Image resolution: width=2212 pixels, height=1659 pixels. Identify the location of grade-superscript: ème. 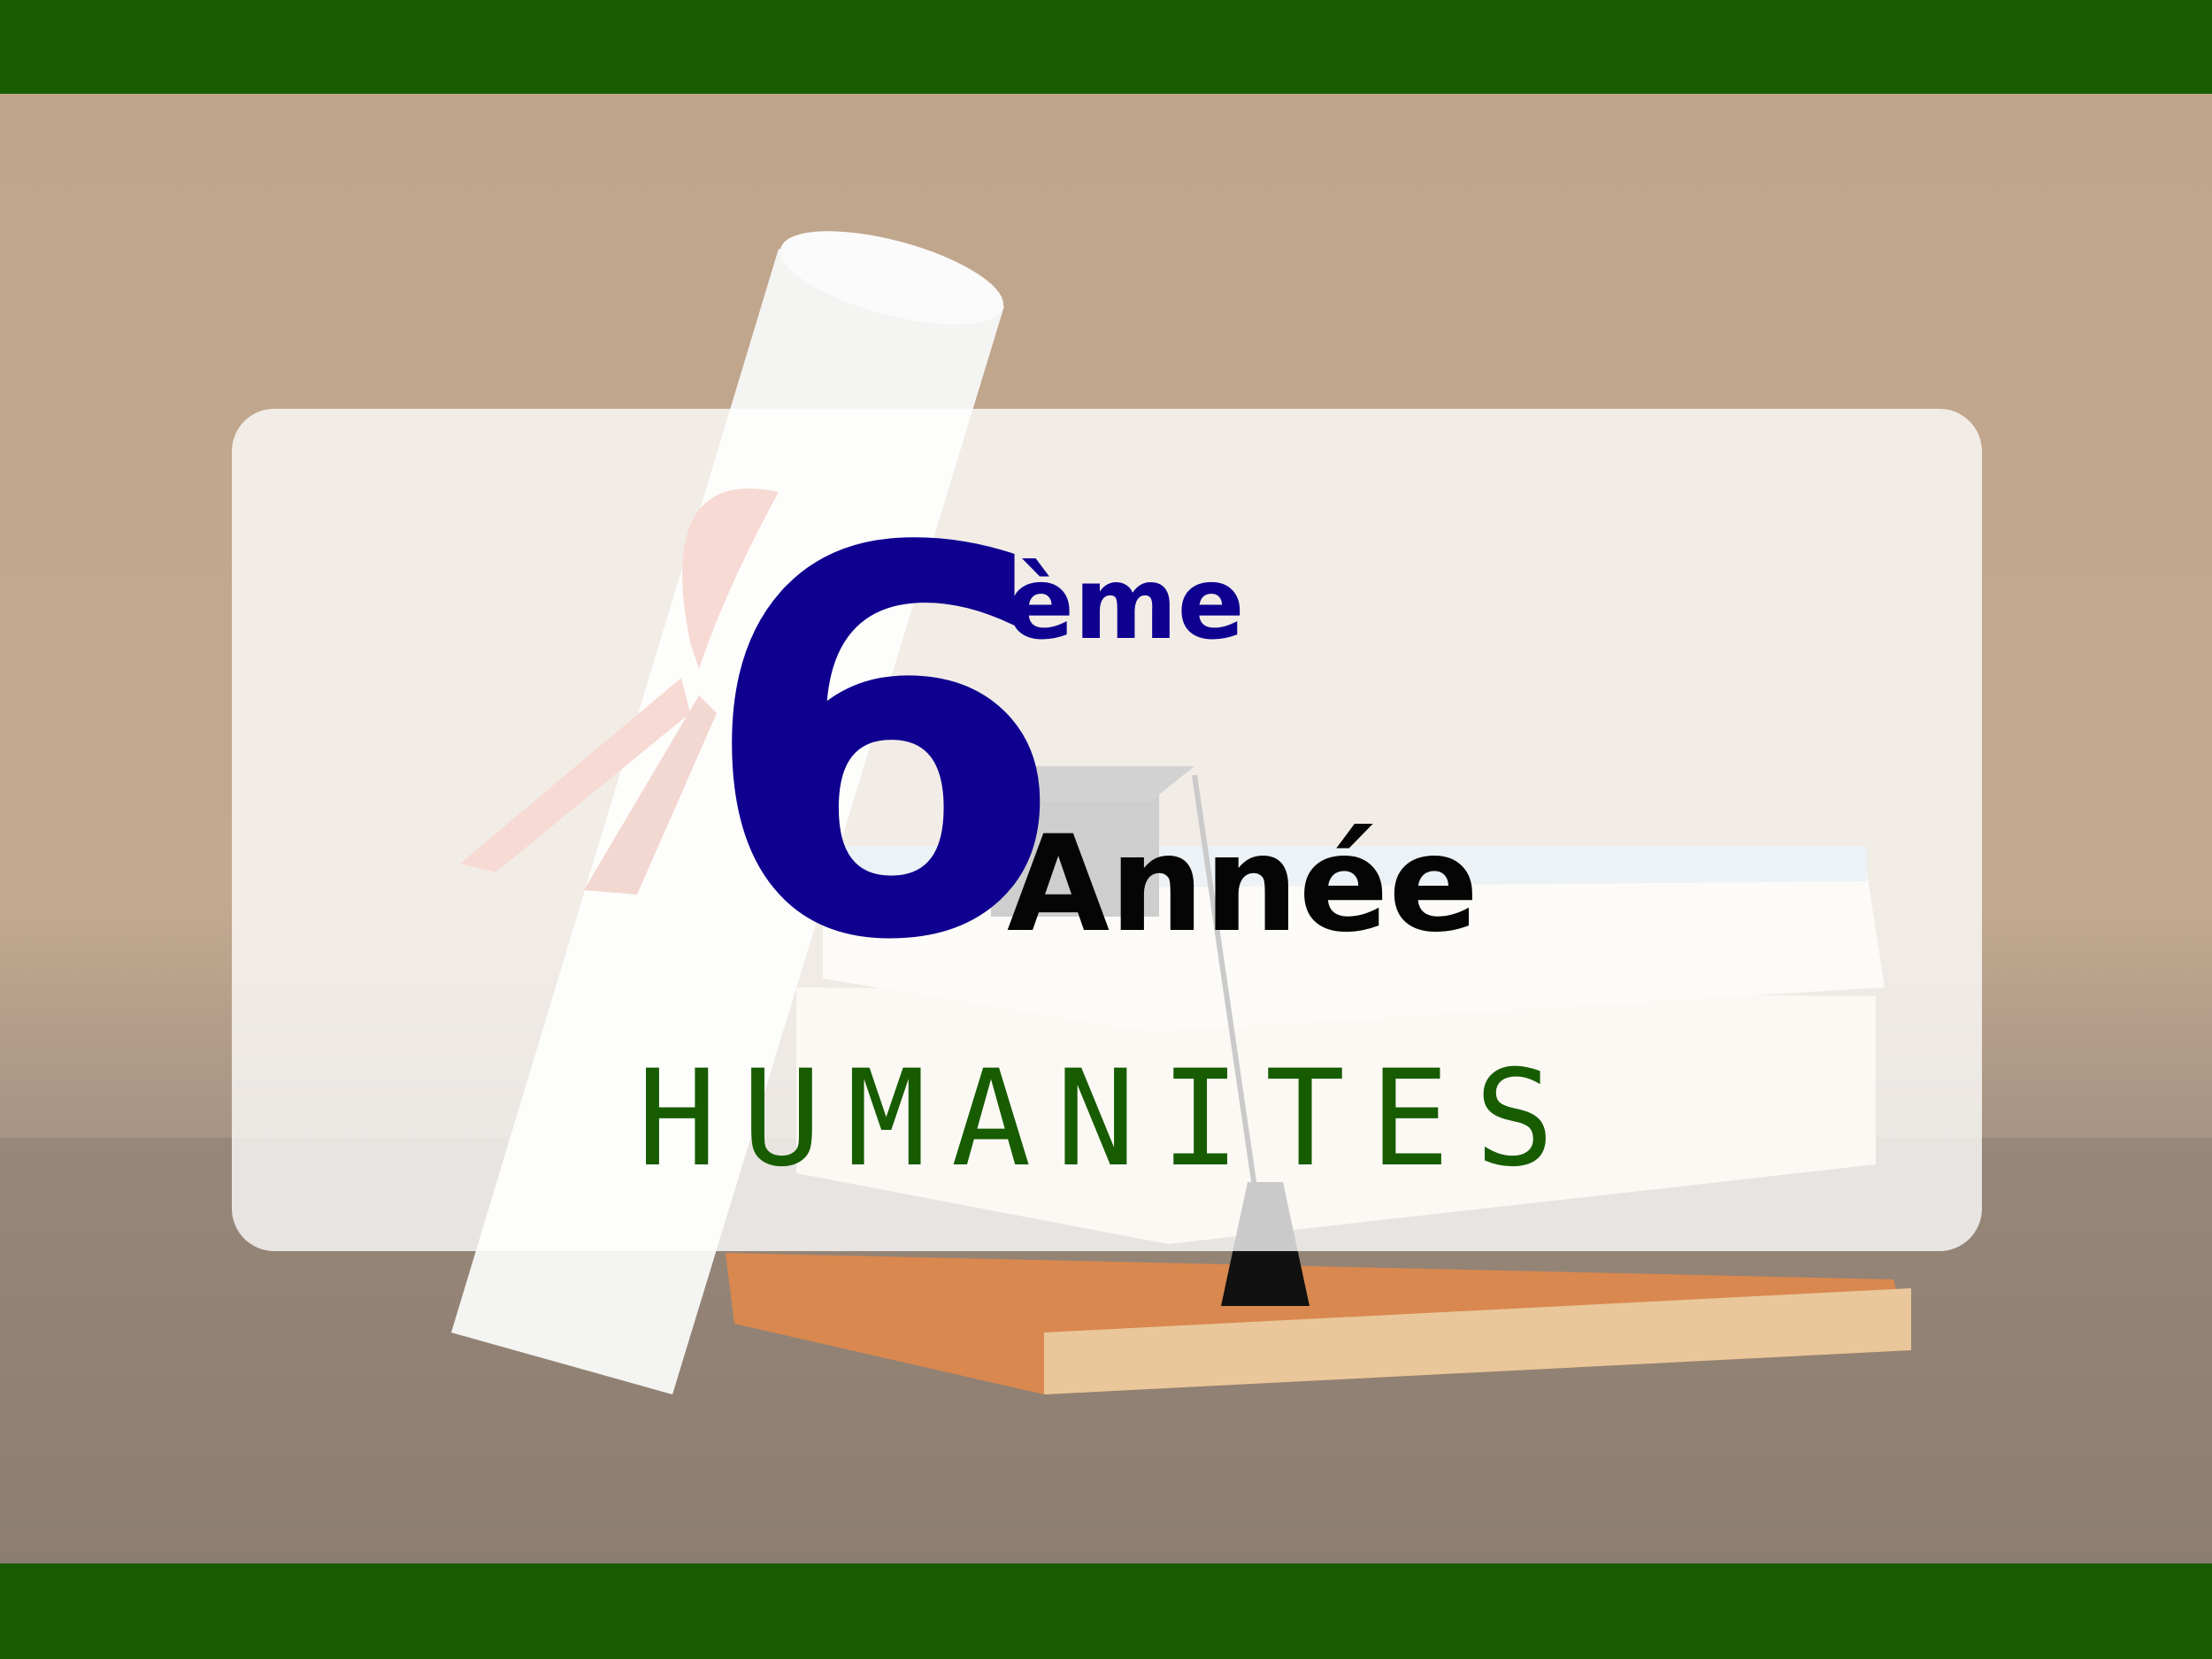
(1126, 605).